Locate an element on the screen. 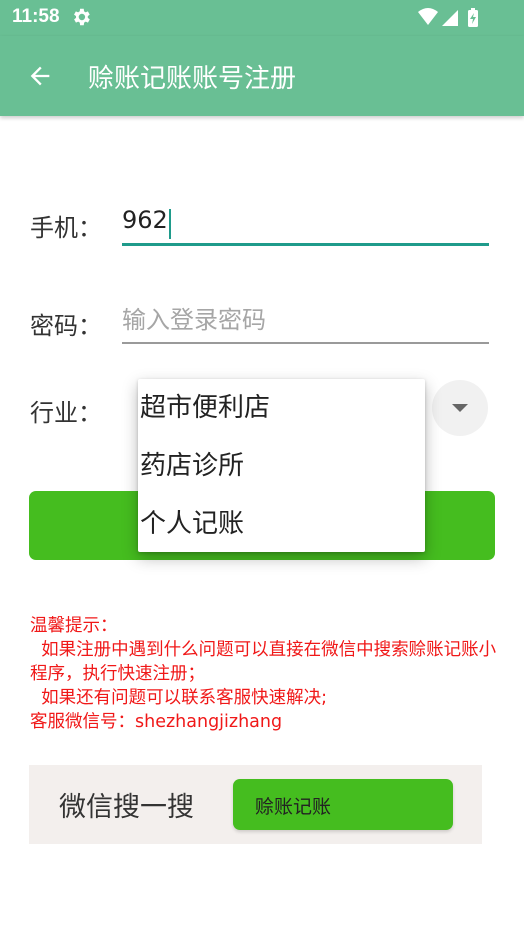 This screenshot has height=932, width=524. app-bar: 赊账记账账号注册 is located at coordinates (262, 76).